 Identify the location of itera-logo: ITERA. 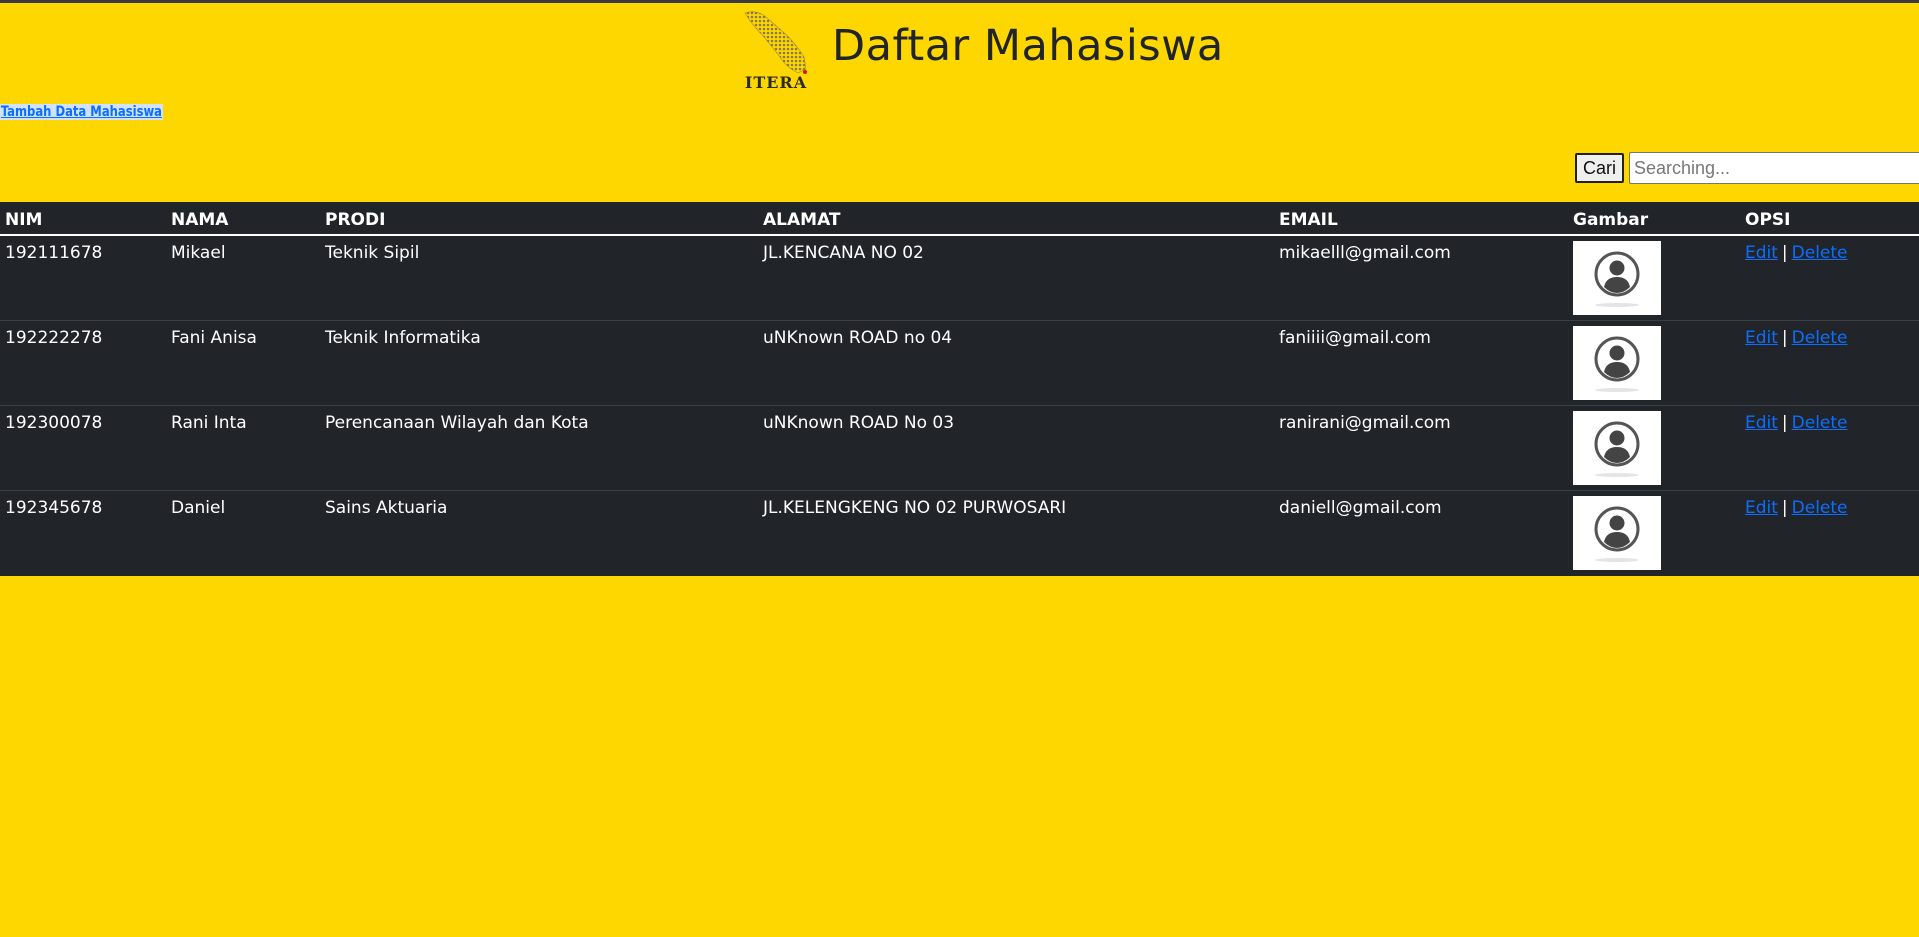
(776, 50).